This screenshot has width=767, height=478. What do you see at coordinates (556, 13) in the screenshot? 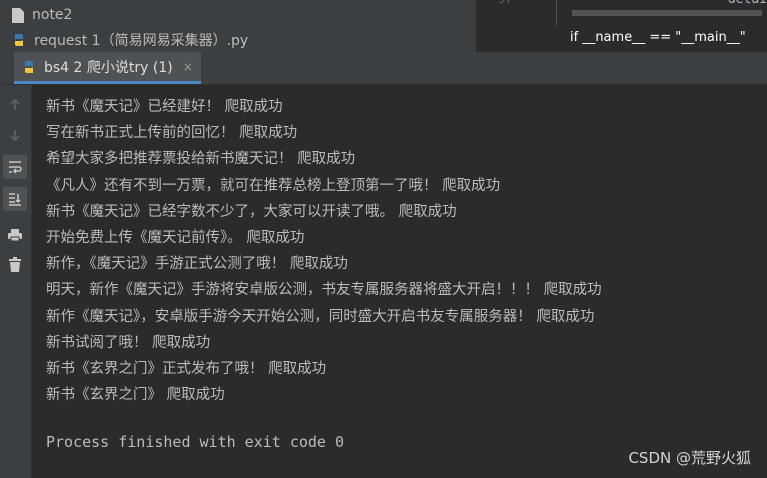
I see `gutter-divider` at bounding box center [556, 13].